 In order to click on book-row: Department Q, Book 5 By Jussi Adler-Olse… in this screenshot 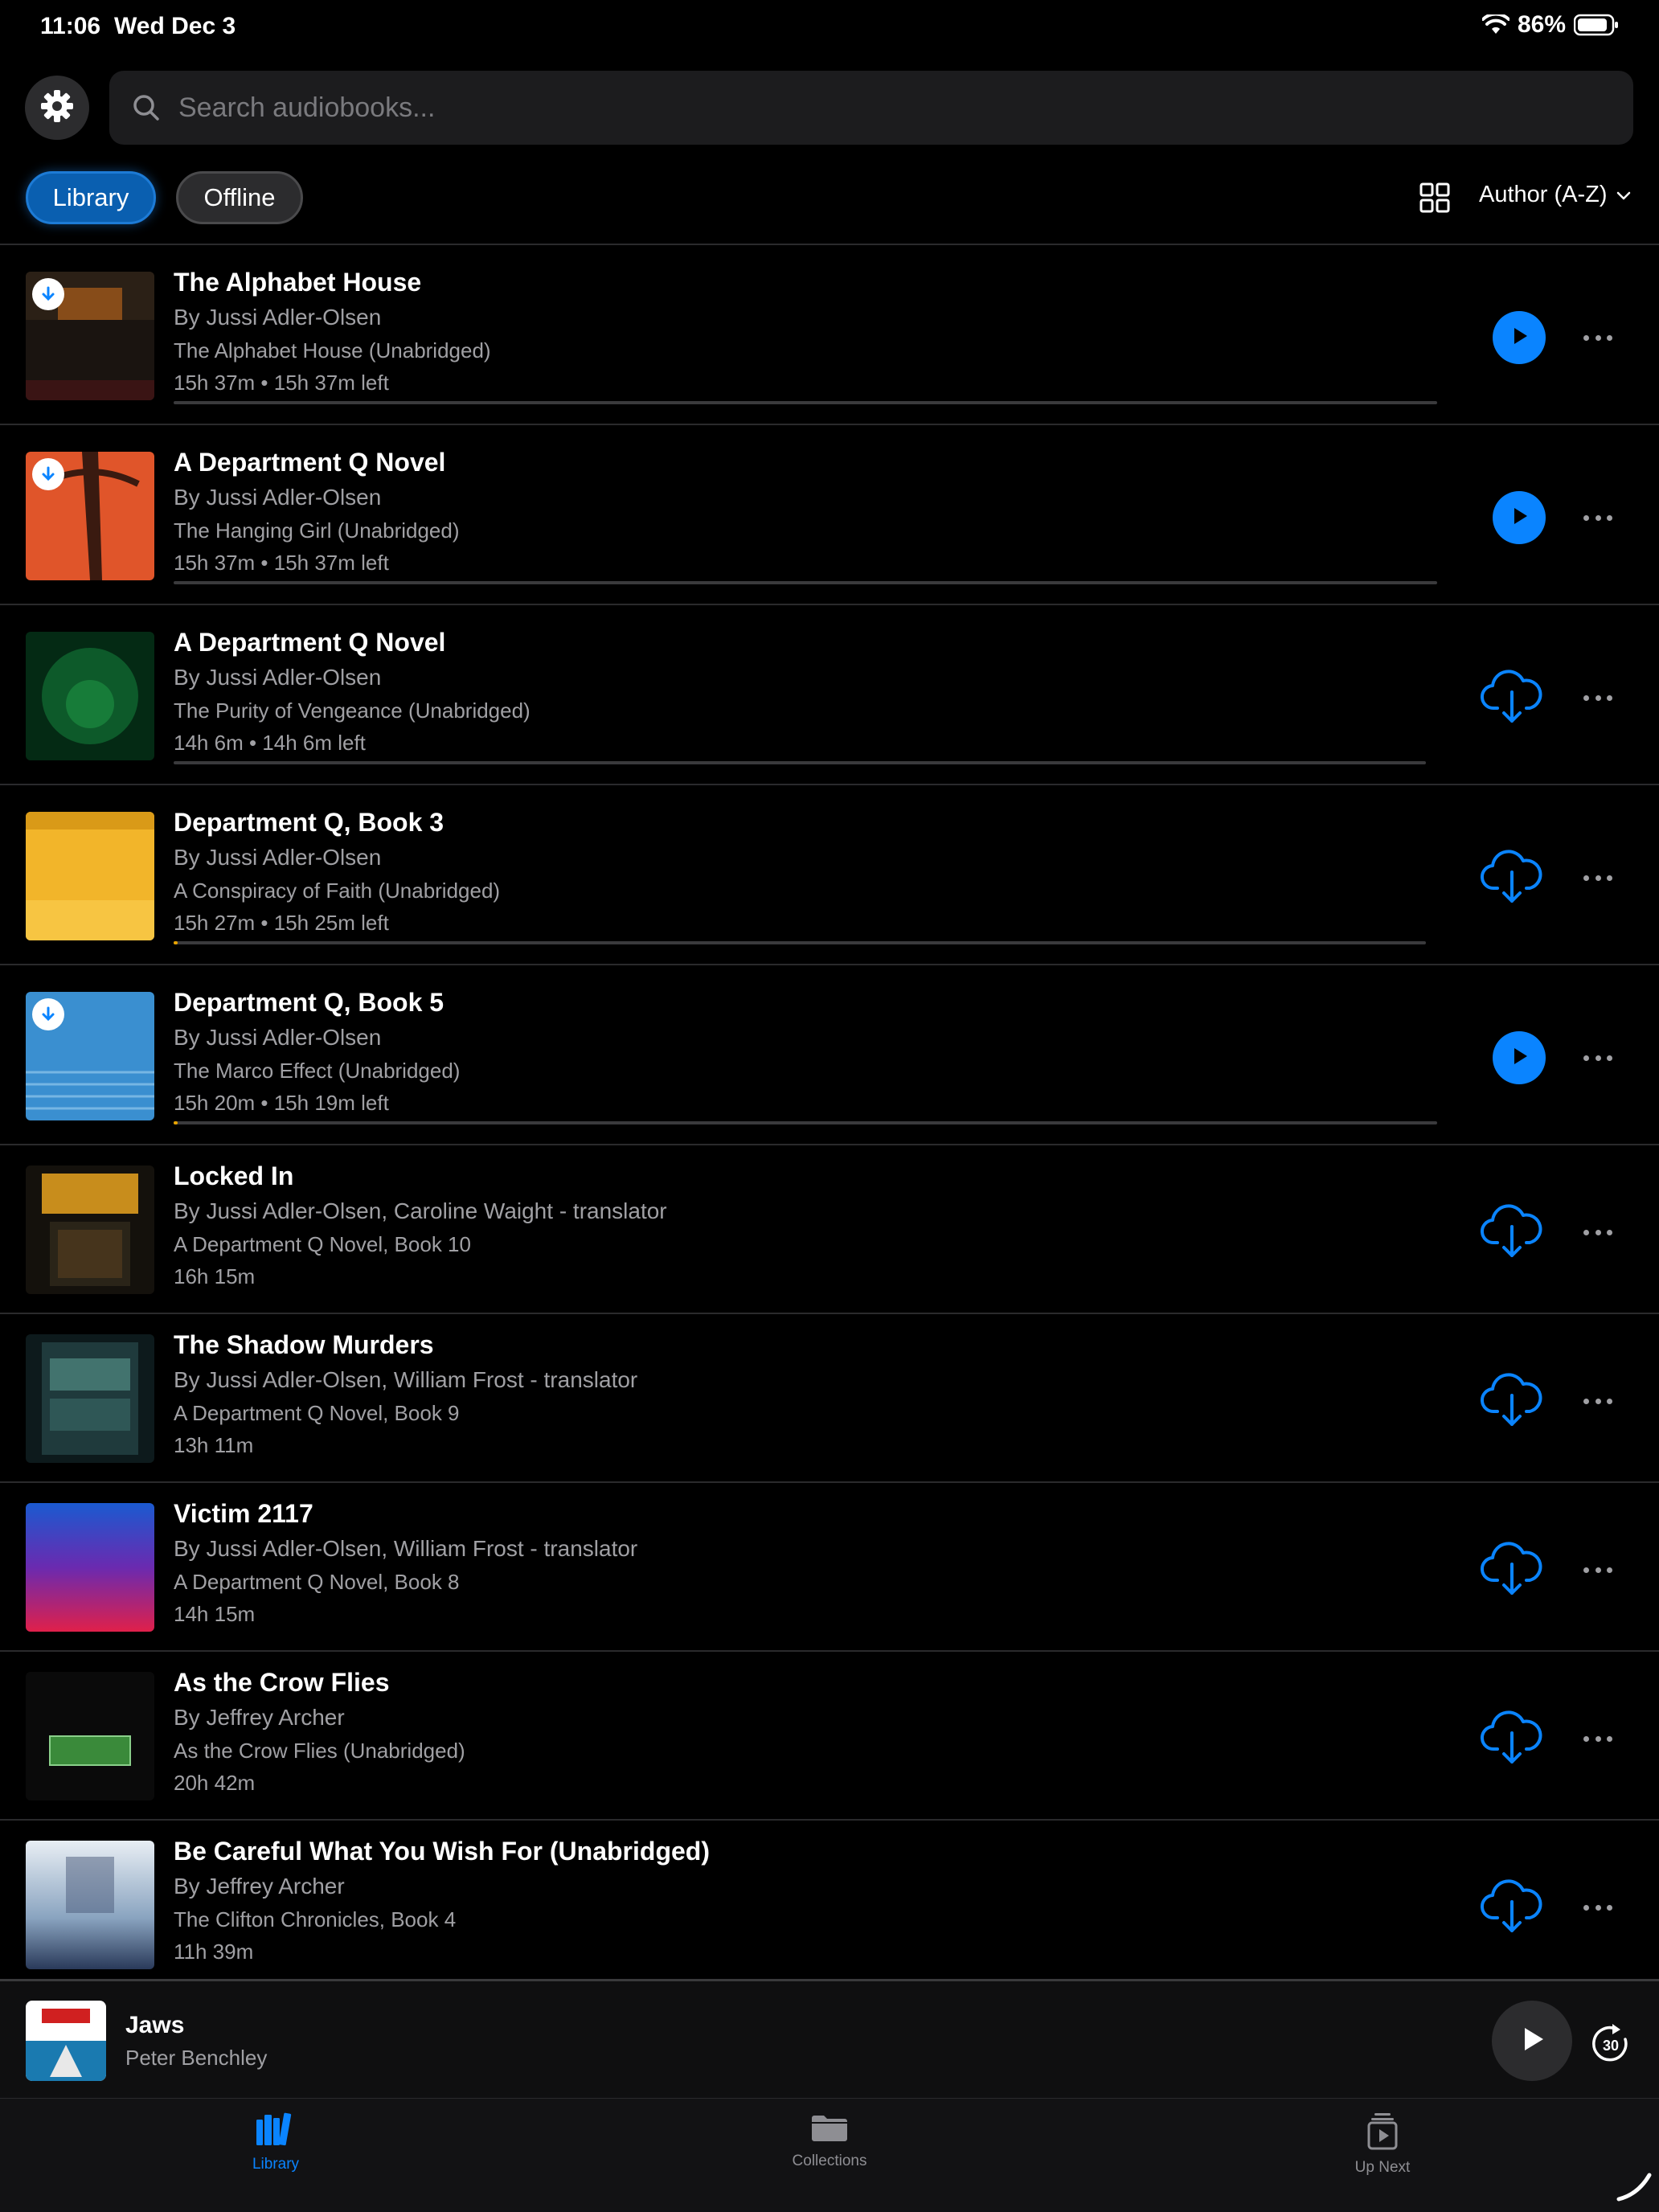, I will do `click(829, 1054)`.